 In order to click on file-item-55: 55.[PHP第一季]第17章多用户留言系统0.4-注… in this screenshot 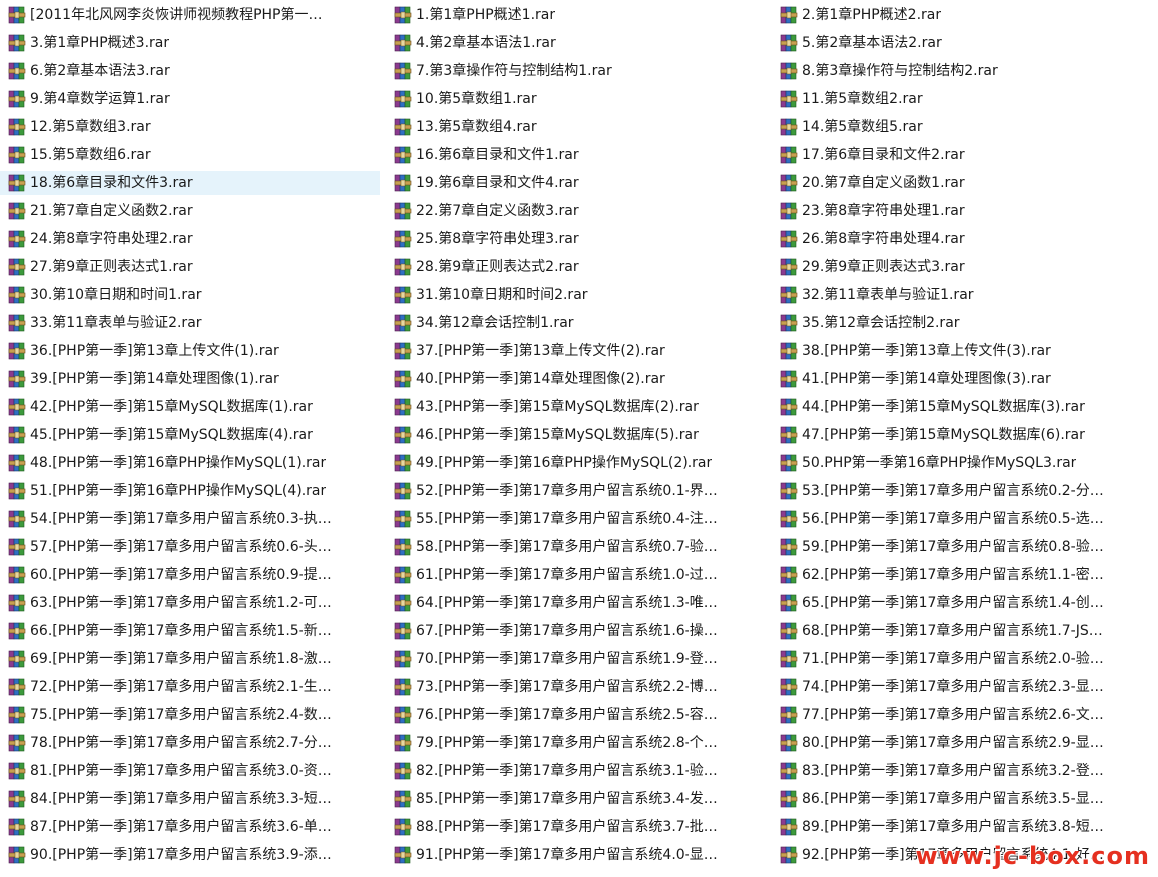, I will do `click(576, 519)`.